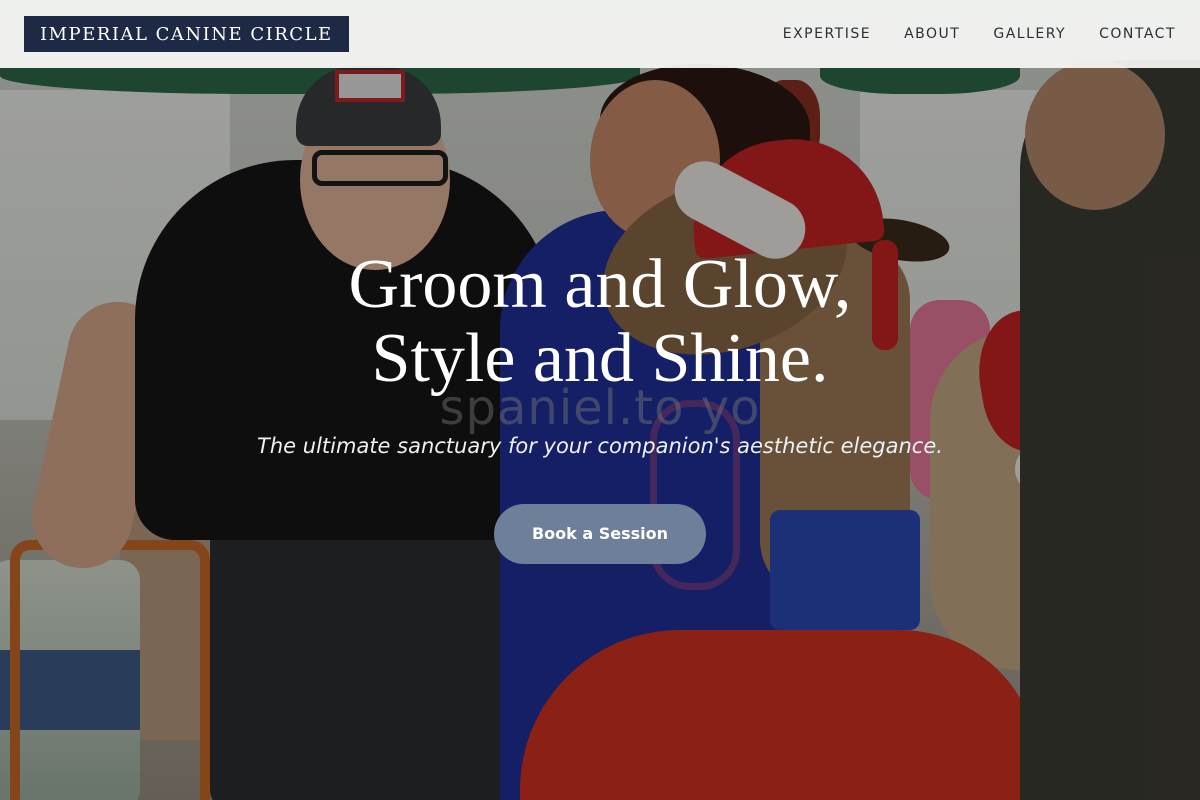  Describe the element at coordinates (600, 284) in the screenshot. I see `hero-title-line-1: Groom and Glow,` at that location.